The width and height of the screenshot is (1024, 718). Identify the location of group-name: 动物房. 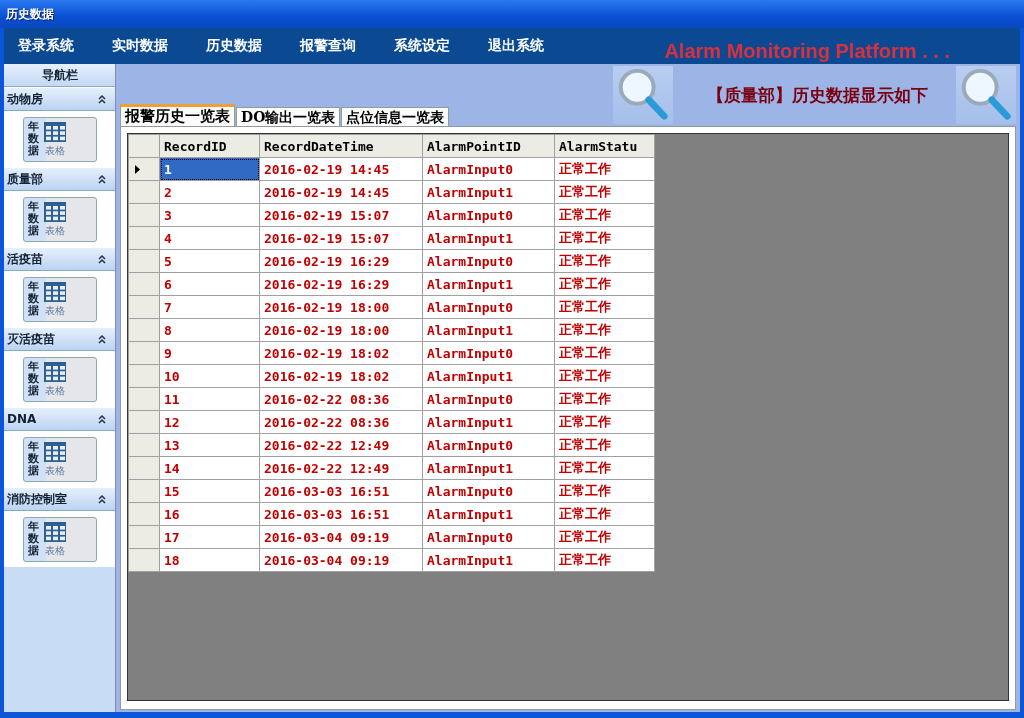
(25, 99).